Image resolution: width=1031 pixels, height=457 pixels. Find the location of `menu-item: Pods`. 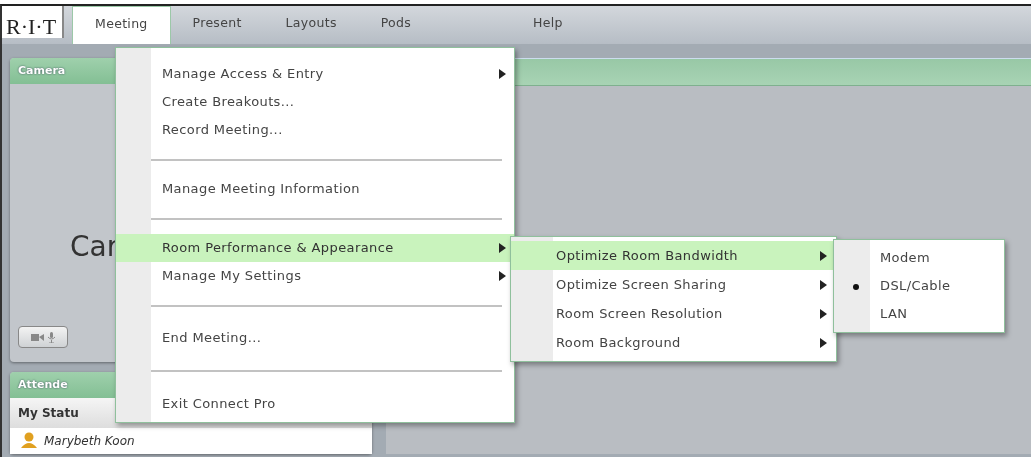

menu-item: Pods is located at coordinates (396, 25).